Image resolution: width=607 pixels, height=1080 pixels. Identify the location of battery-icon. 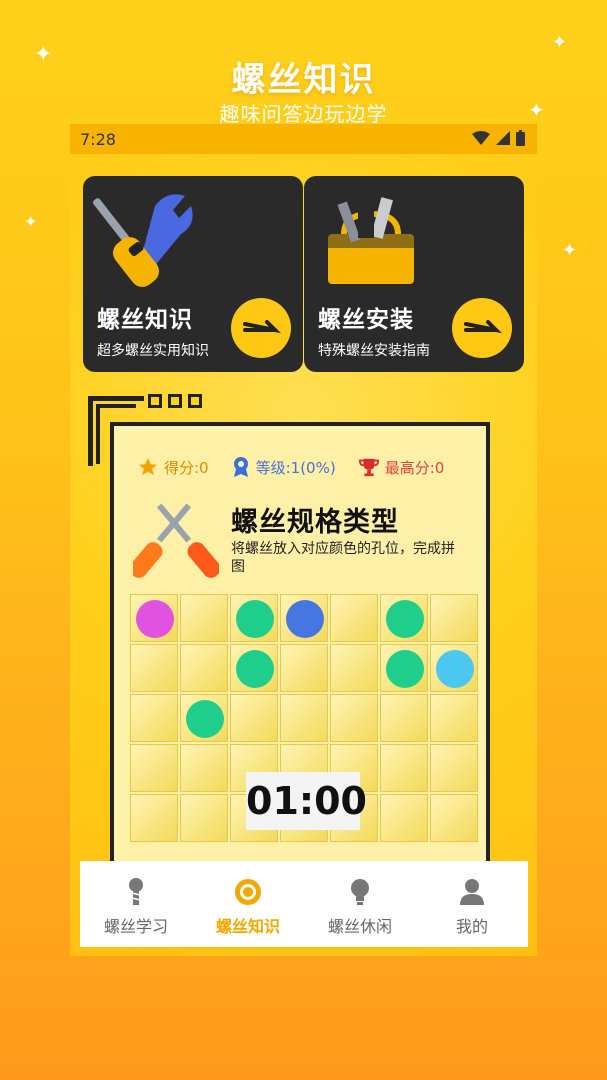
(520, 138).